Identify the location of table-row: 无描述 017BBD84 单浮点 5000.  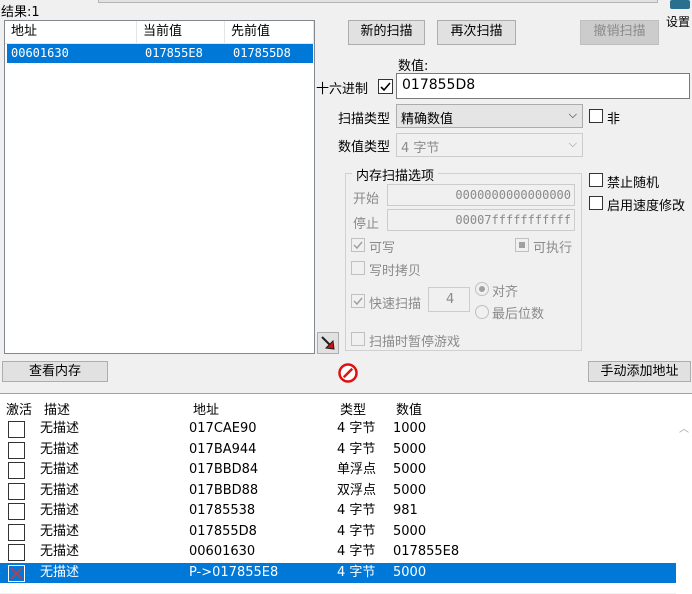
(338, 470).